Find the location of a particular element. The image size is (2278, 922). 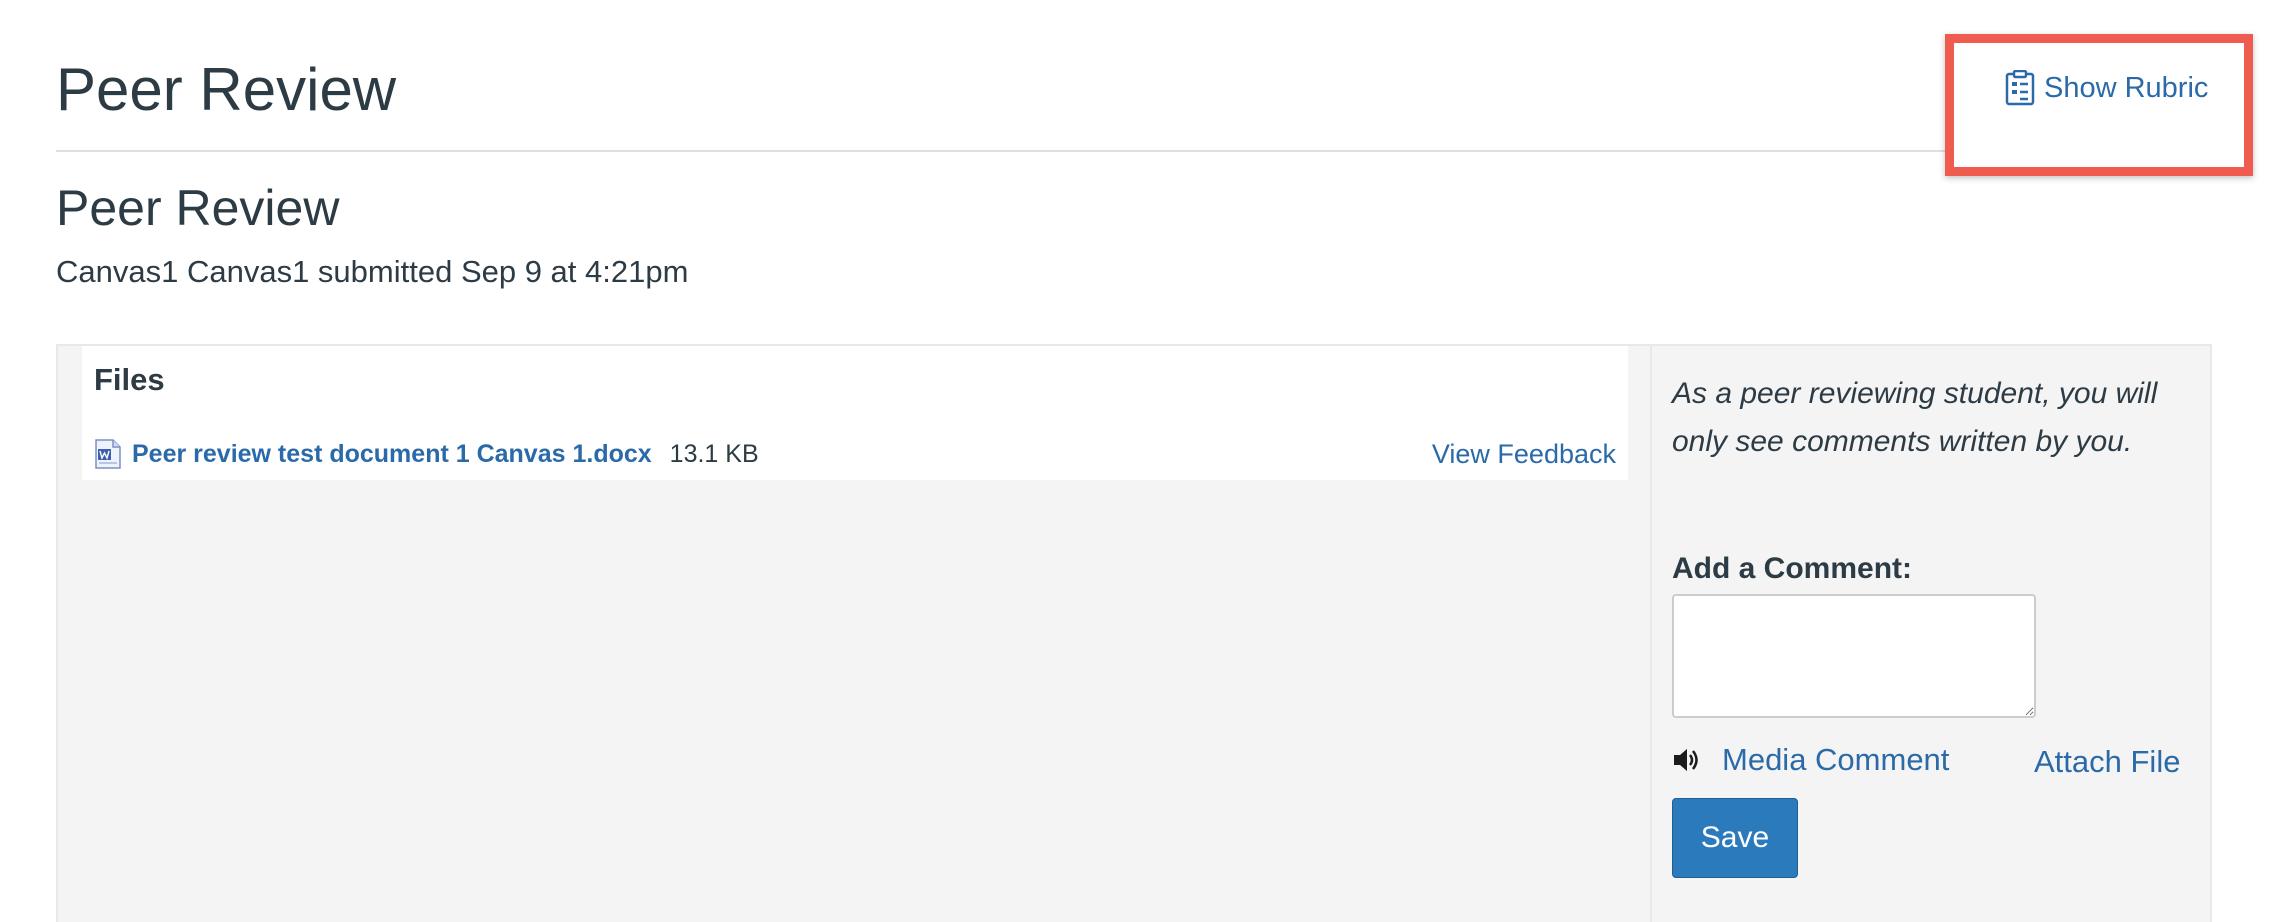

word-document-icon is located at coordinates (108, 454).